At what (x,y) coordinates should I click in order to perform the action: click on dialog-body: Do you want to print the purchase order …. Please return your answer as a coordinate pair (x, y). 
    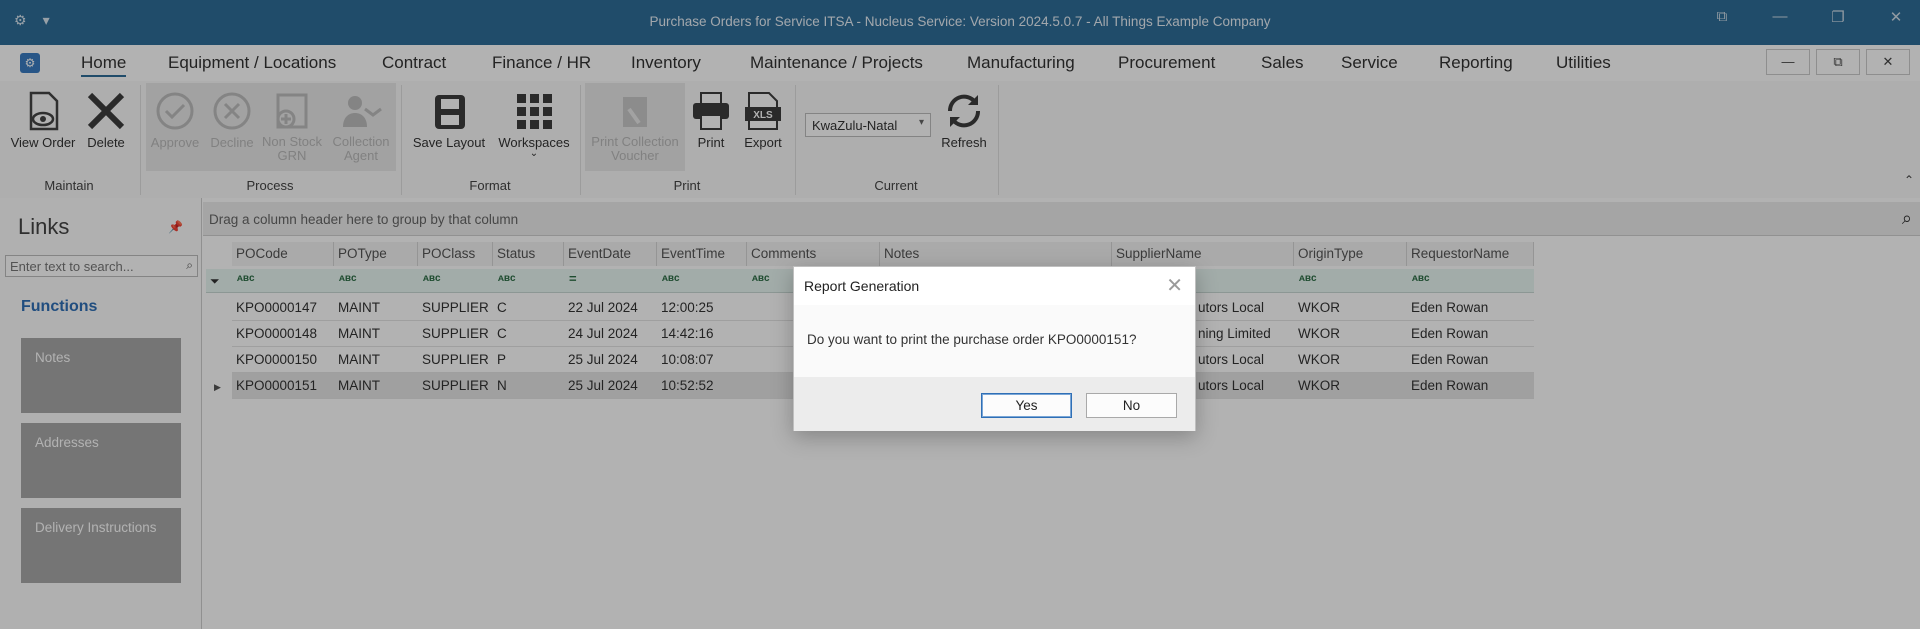
    Looking at the image, I should click on (994, 341).